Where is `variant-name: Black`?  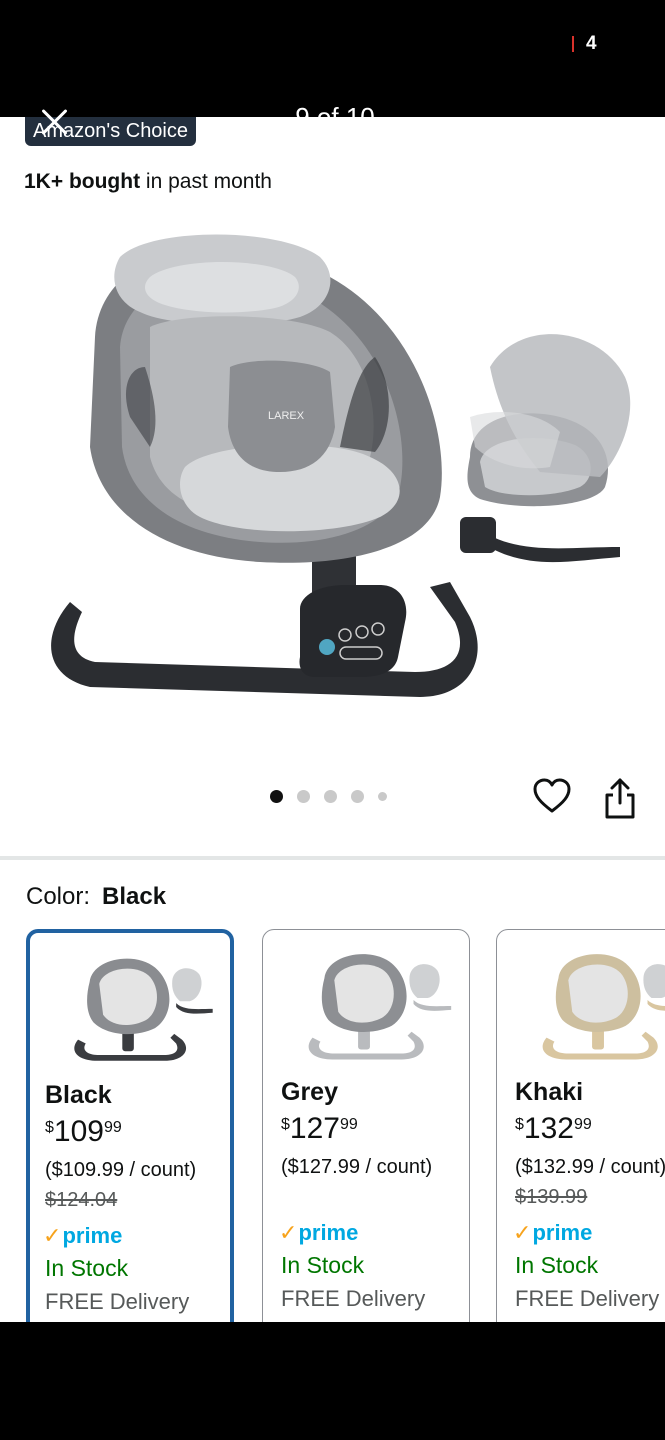 variant-name: Black is located at coordinates (78, 1095).